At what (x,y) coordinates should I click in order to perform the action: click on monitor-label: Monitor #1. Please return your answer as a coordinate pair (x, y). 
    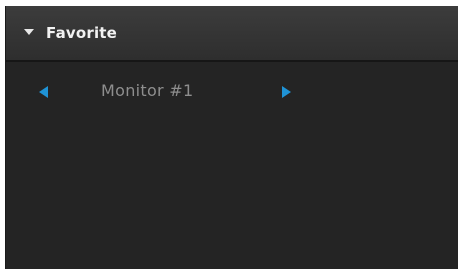
    Looking at the image, I should click on (147, 90).